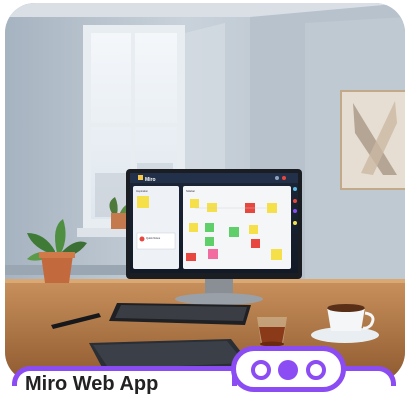 This screenshot has width=410, height=395. Describe the element at coordinates (372, 140) in the screenshot. I see `wall-art-icon` at that location.